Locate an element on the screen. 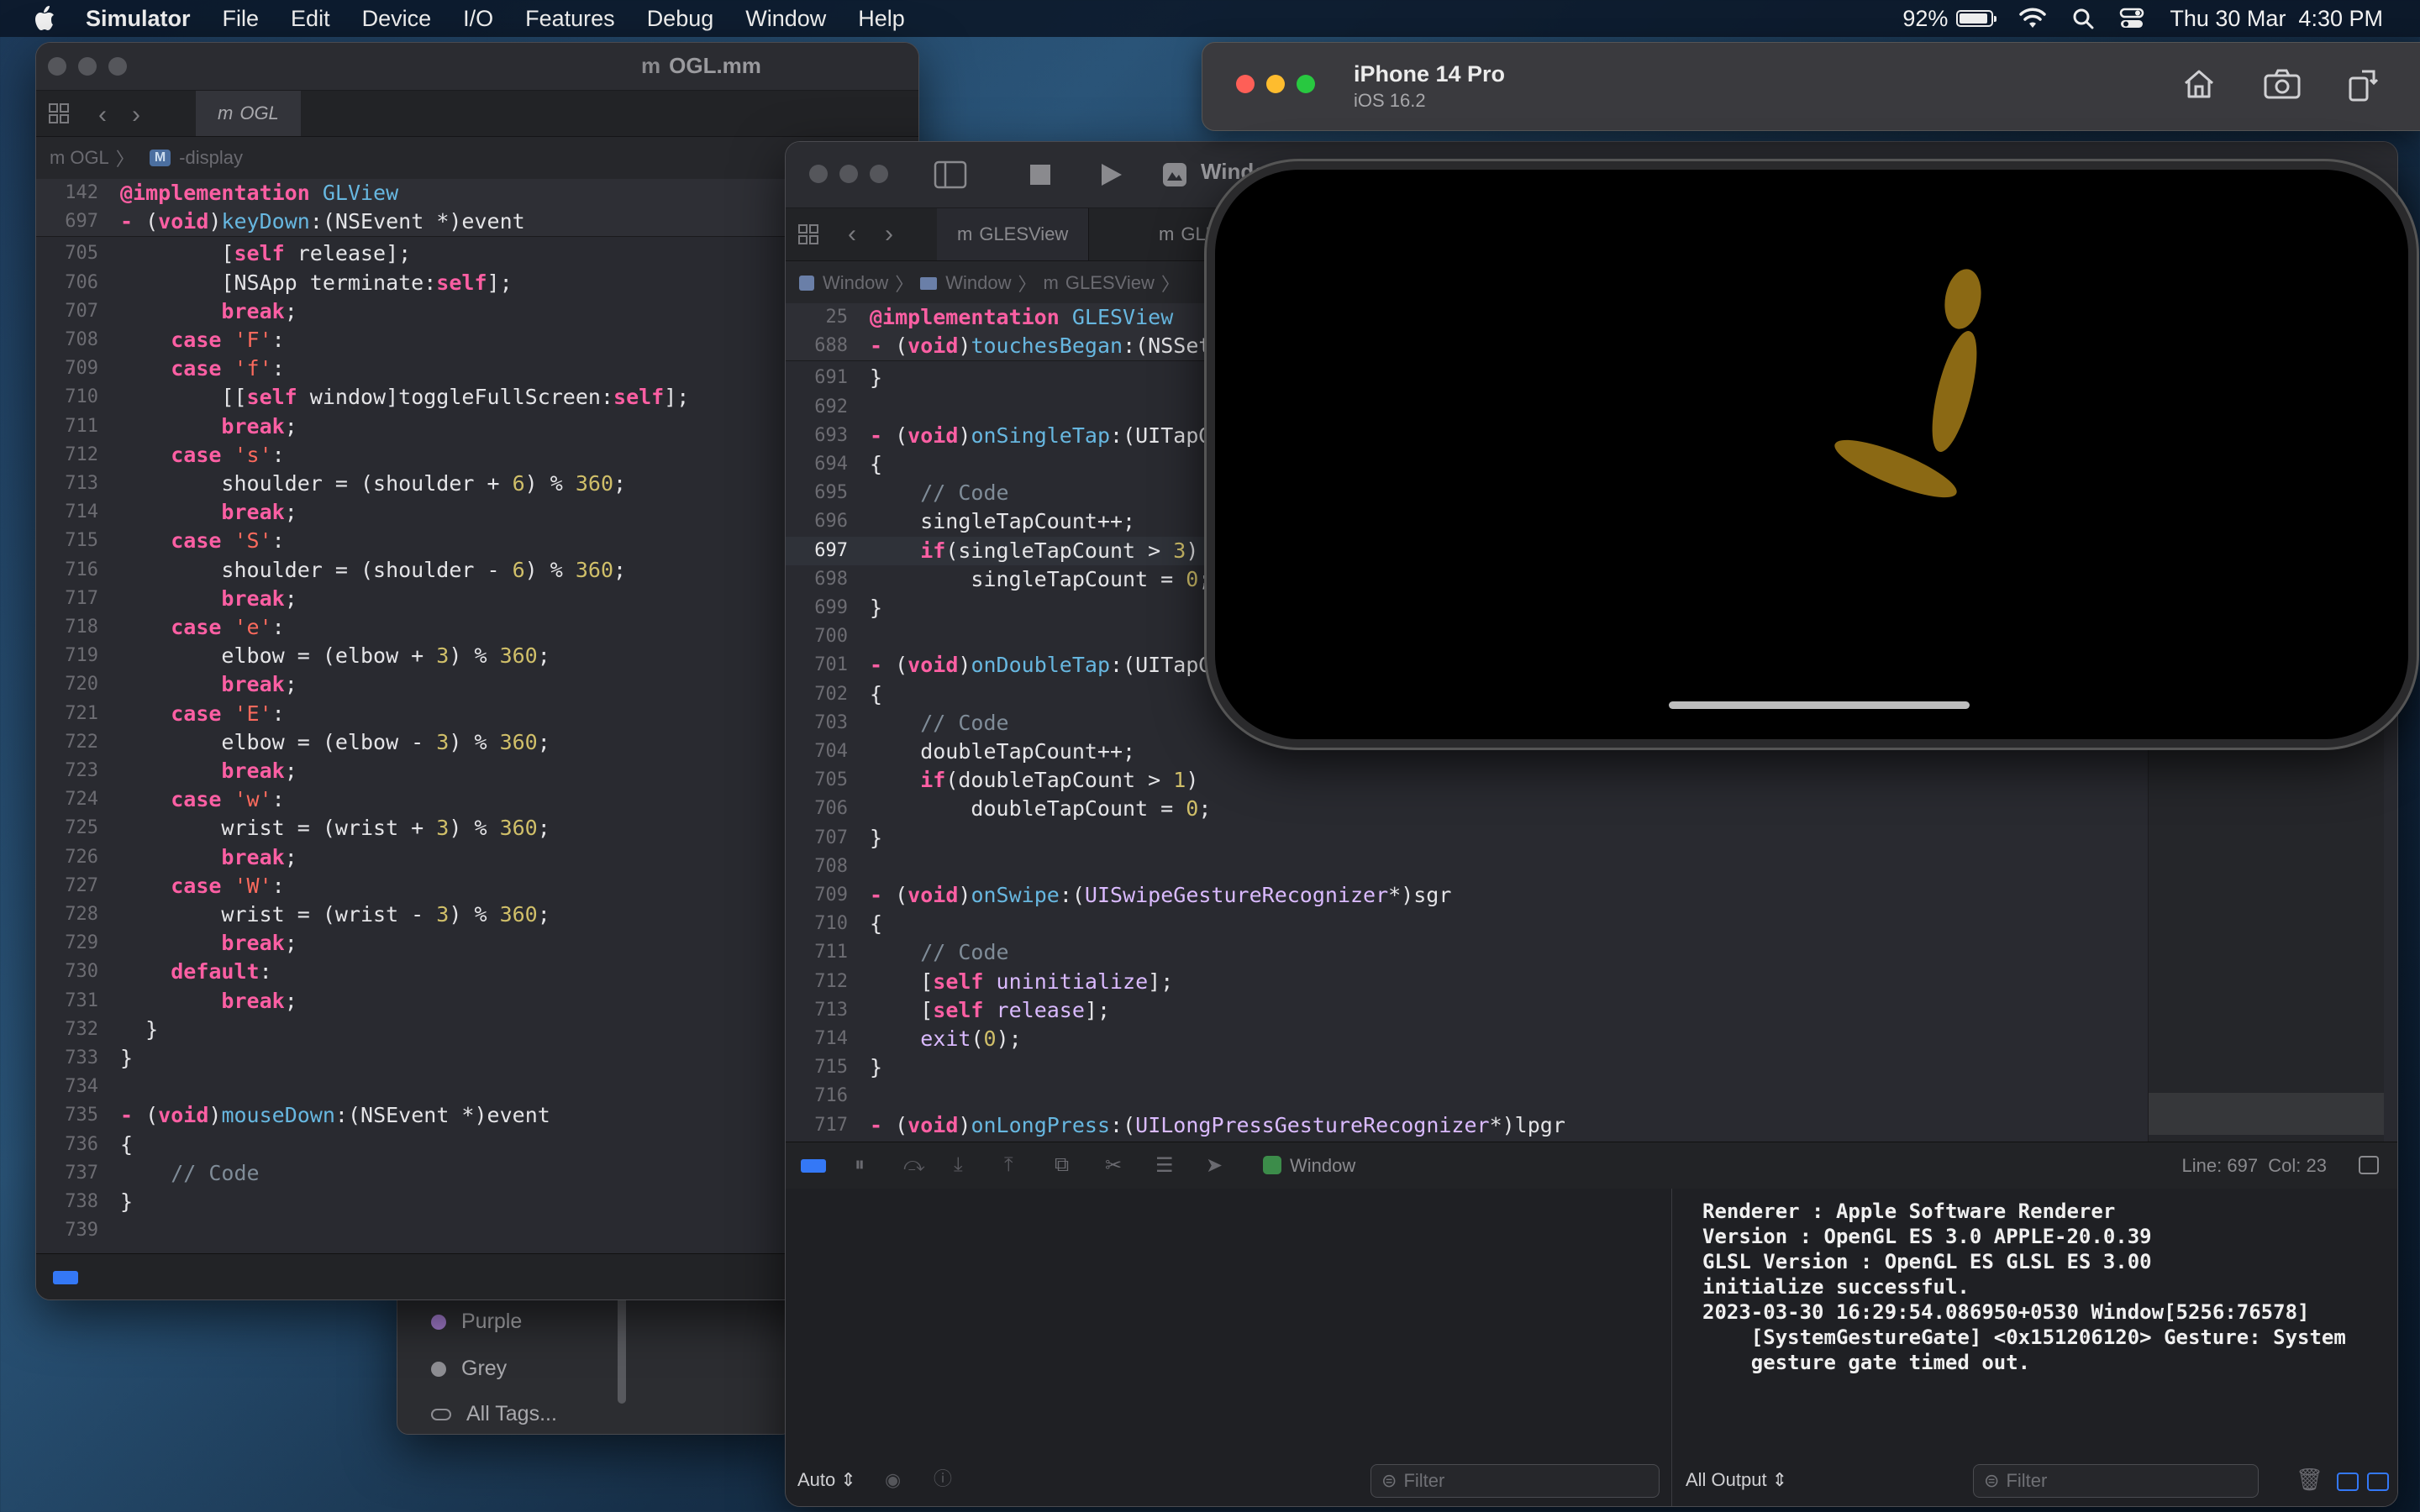 This screenshot has height=1512, width=2420. environment-overrides-icon: ☰ is located at coordinates (1164, 1165).